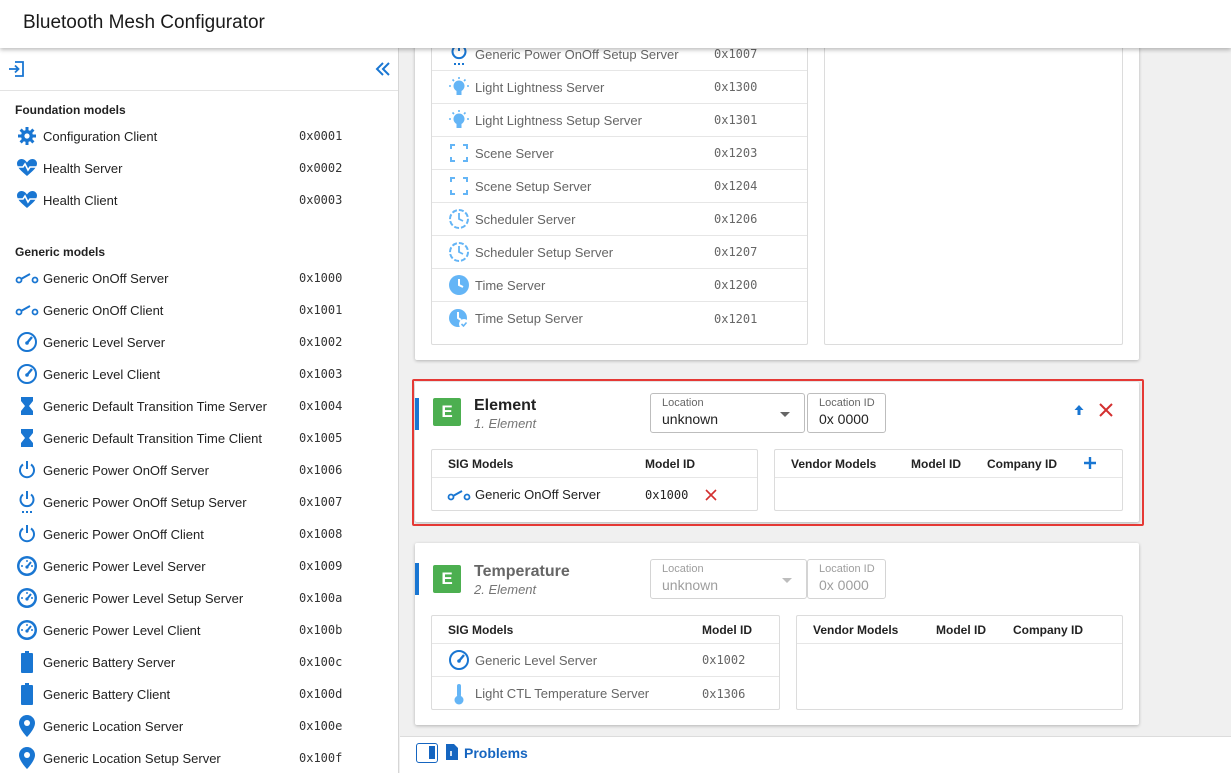  I want to click on model-name: Light CTL Temperature Server, so click(562, 693).